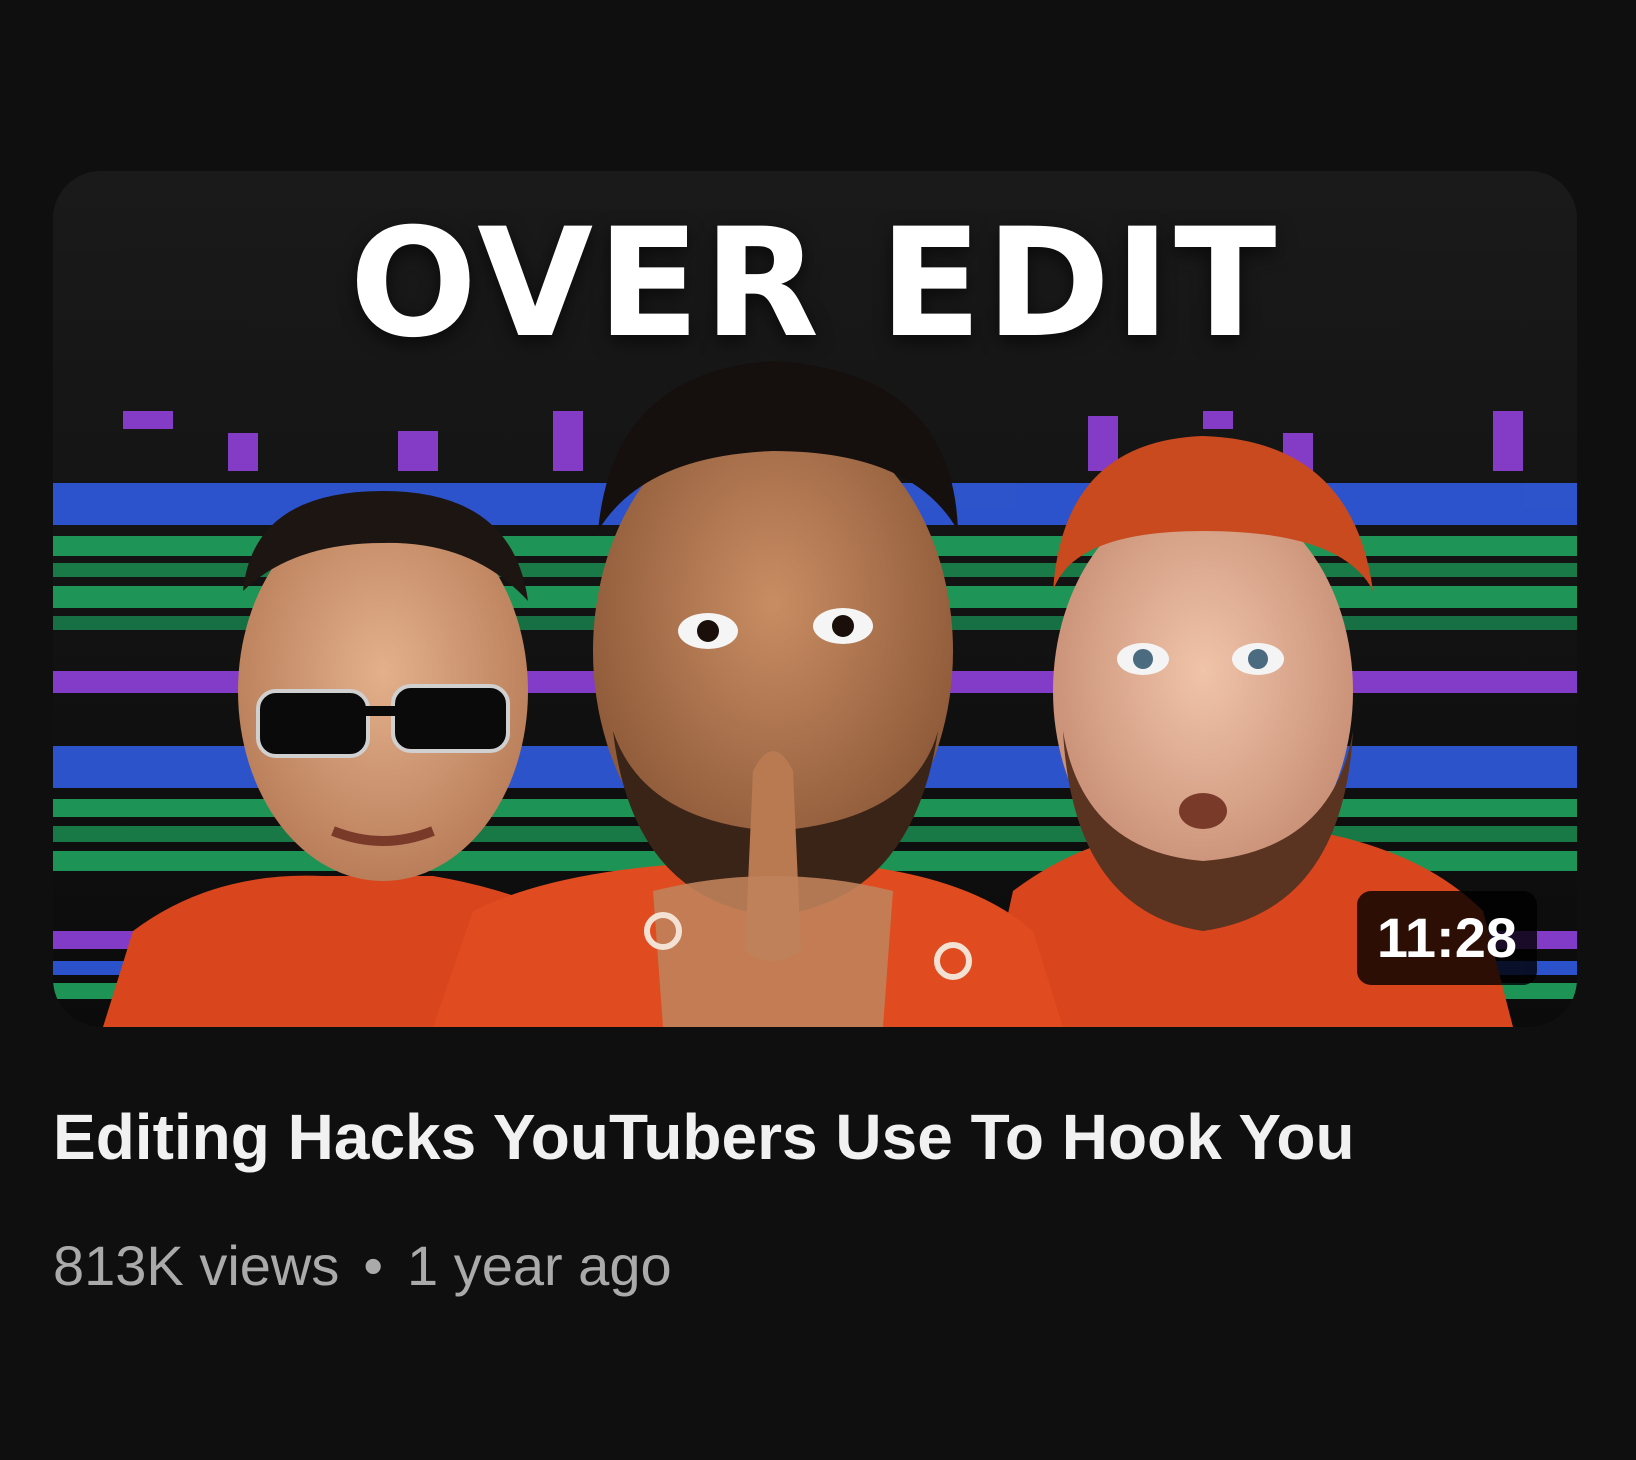 This screenshot has width=1636, height=1460. I want to click on upload-age: 1 year ago, so click(539, 1265).